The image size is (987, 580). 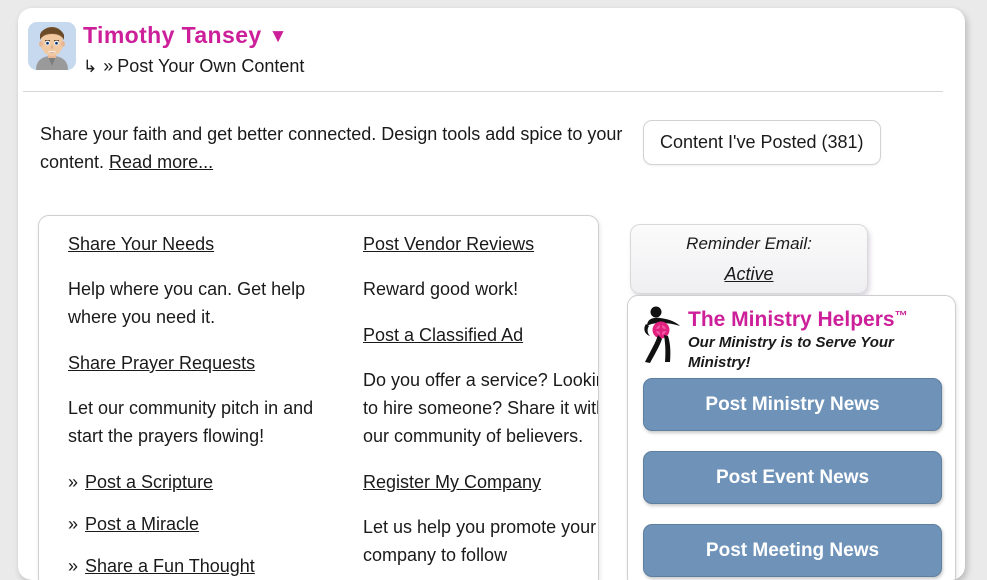 I want to click on header-divider, so click(x=483, y=91).